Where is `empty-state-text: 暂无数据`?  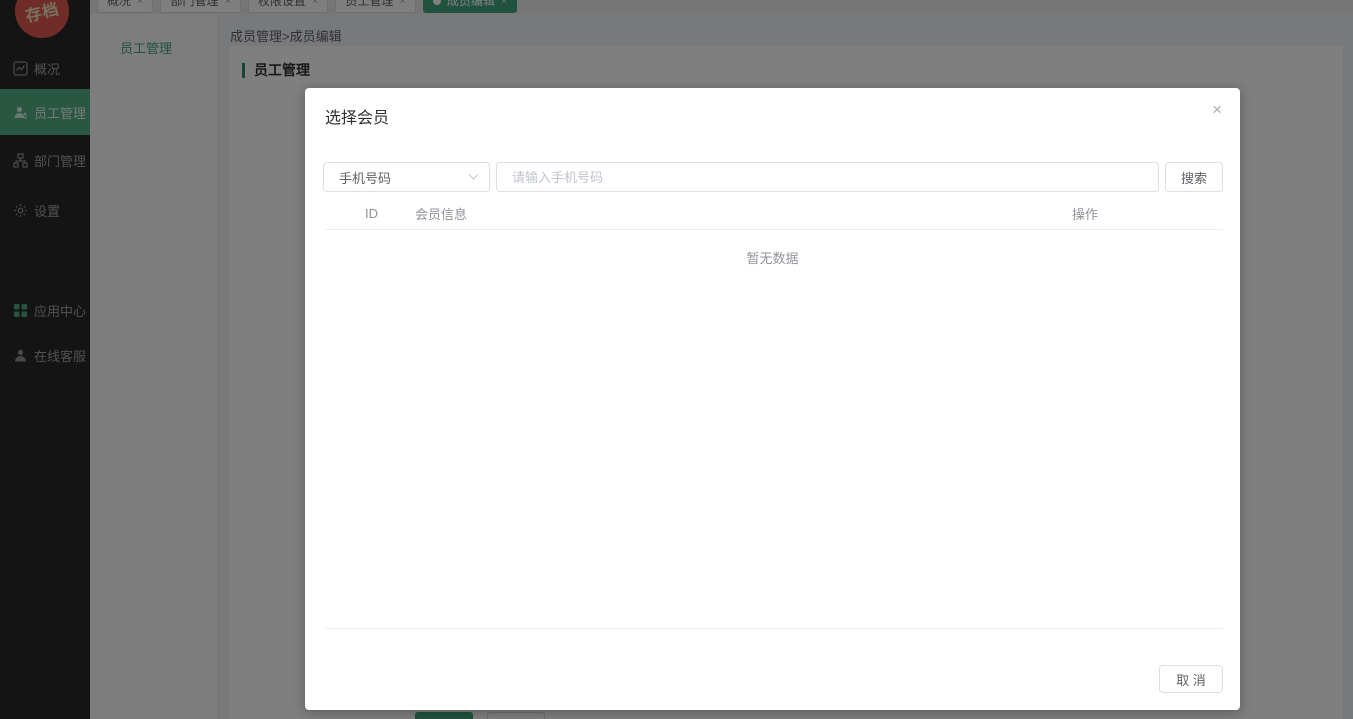
empty-state-text: 暂无数据 is located at coordinates (772, 258).